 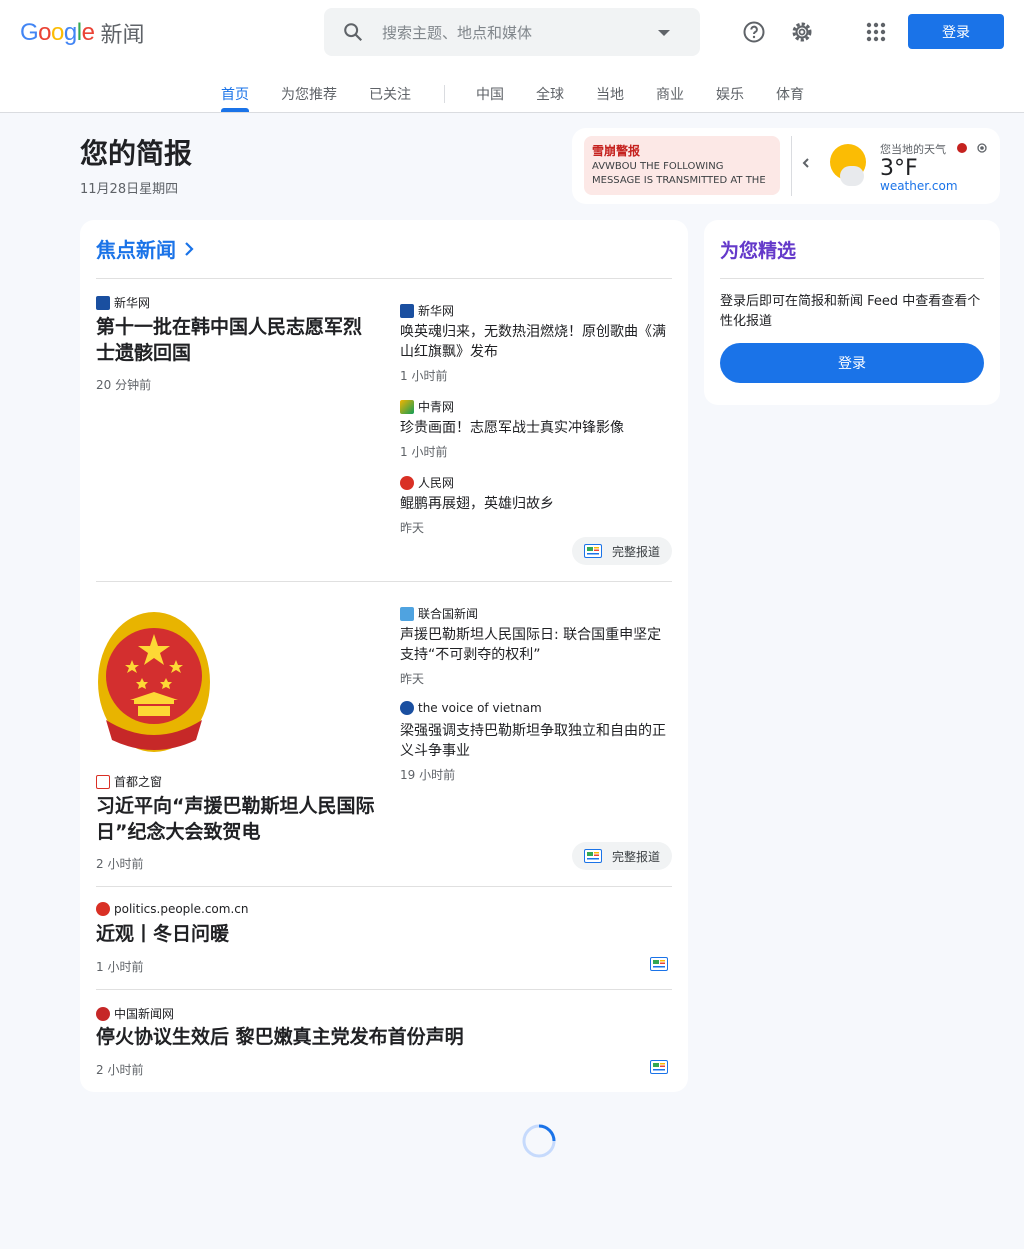 I want to click on search-input: 搜索主题、地点和媒体, so click(x=457, y=32).